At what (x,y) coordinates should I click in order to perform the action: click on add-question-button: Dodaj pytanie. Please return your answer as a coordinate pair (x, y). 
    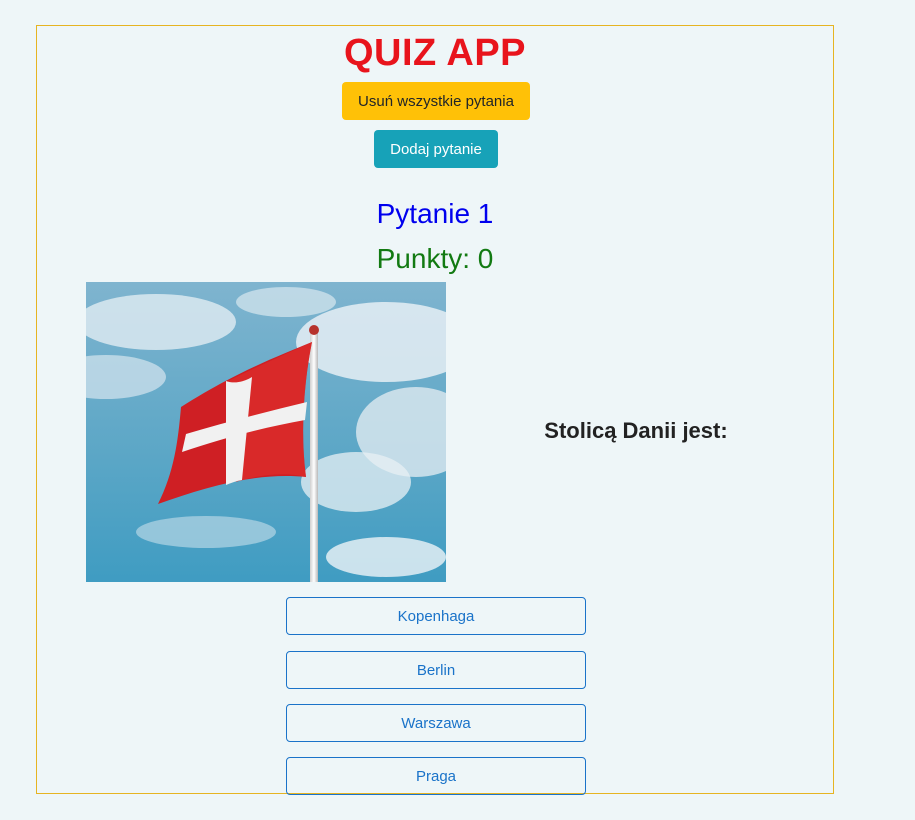
    Looking at the image, I should click on (436, 149).